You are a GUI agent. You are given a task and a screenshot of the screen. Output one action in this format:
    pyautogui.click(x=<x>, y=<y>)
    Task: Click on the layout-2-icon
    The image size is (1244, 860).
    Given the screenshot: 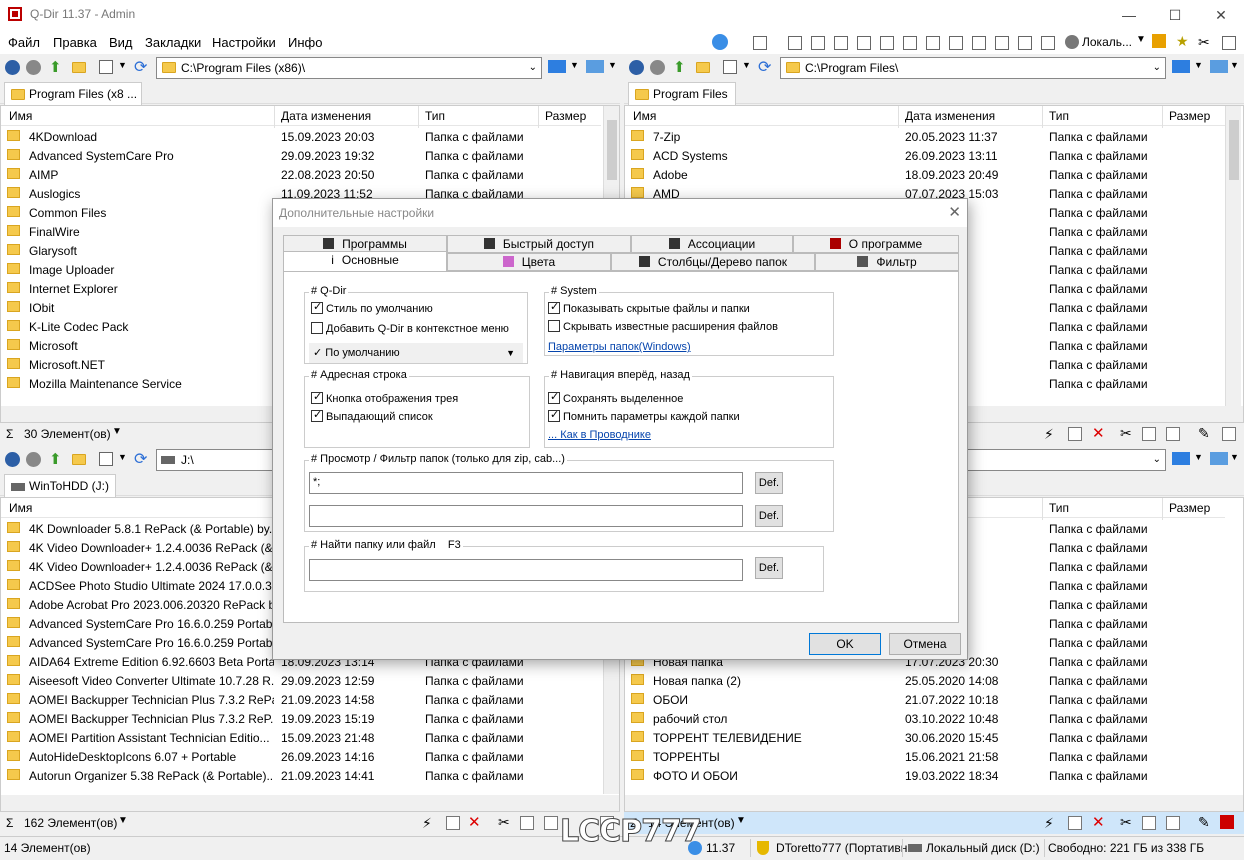 What is the action you would take?
    pyautogui.click(x=818, y=43)
    